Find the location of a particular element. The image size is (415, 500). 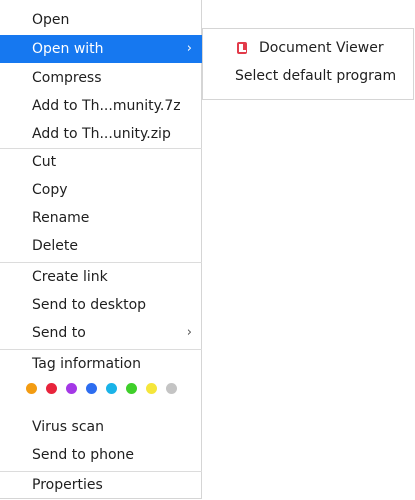

tag-color-red is located at coordinates (51, 388).